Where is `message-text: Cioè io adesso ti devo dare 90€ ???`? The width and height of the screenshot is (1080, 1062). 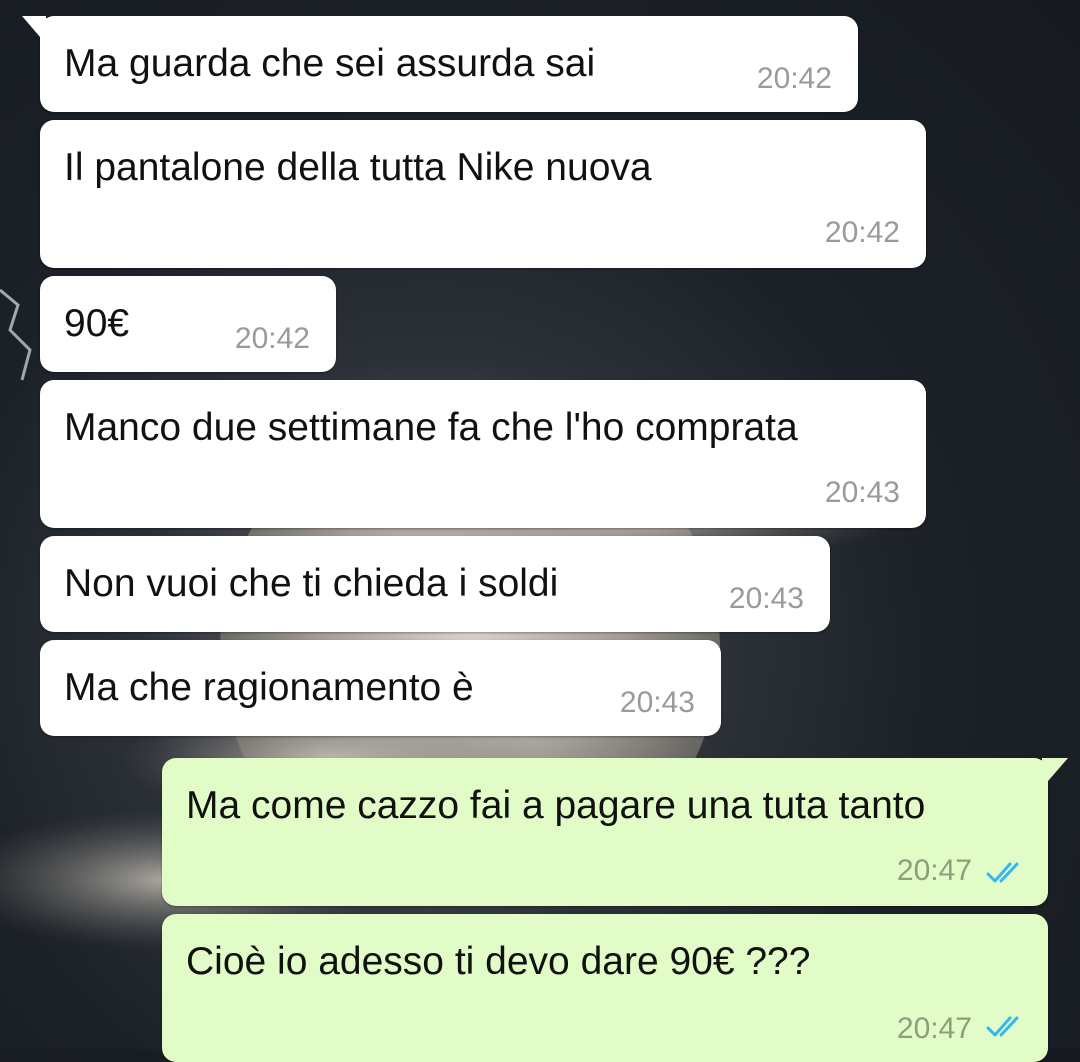 message-text: Cioè io adesso ti devo dare 90€ ??? is located at coordinates (498, 961).